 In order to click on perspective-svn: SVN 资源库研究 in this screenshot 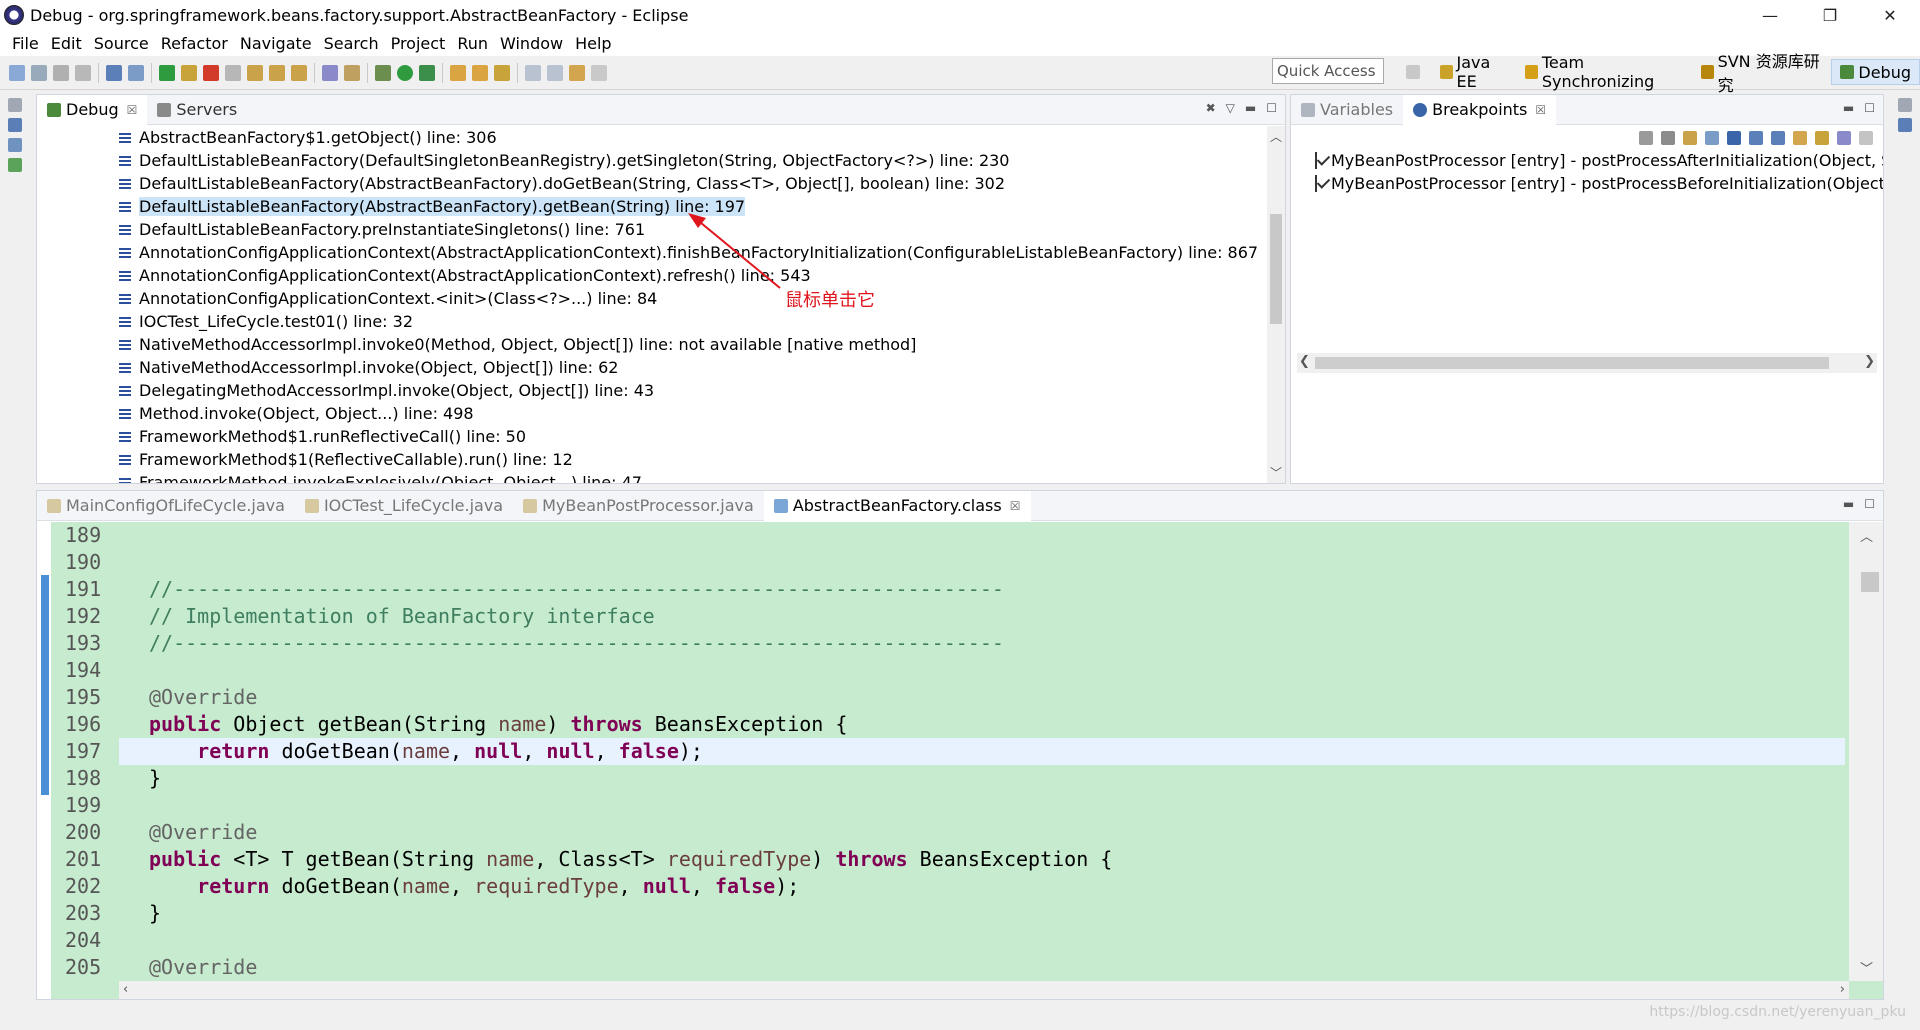, I will do `click(1762, 73)`.